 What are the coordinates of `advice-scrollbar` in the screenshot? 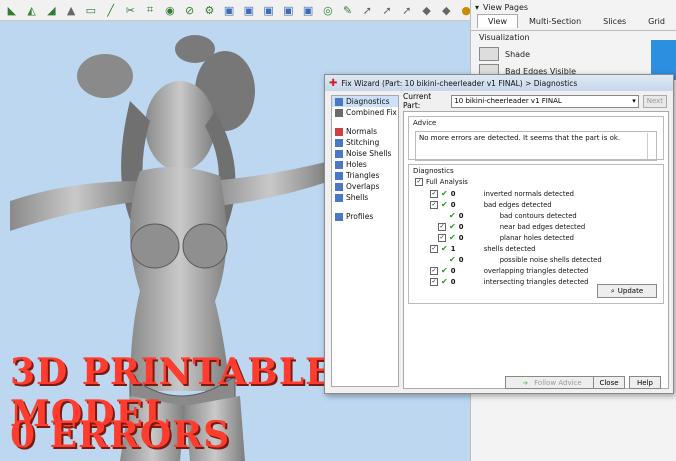 It's located at (651, 146).